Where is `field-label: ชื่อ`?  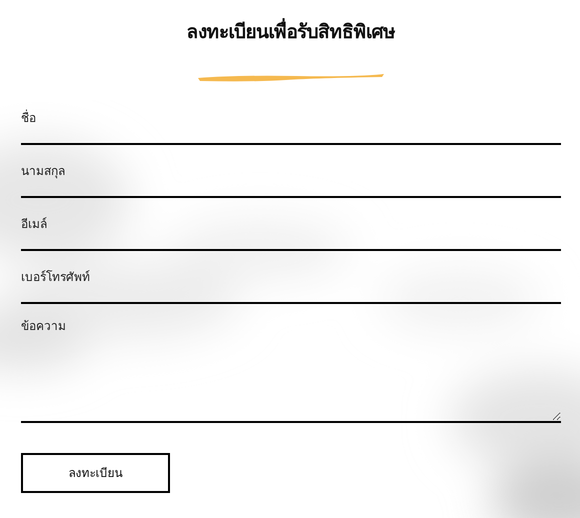 field-label: ชื่อ is located at coordinates (29, 118).